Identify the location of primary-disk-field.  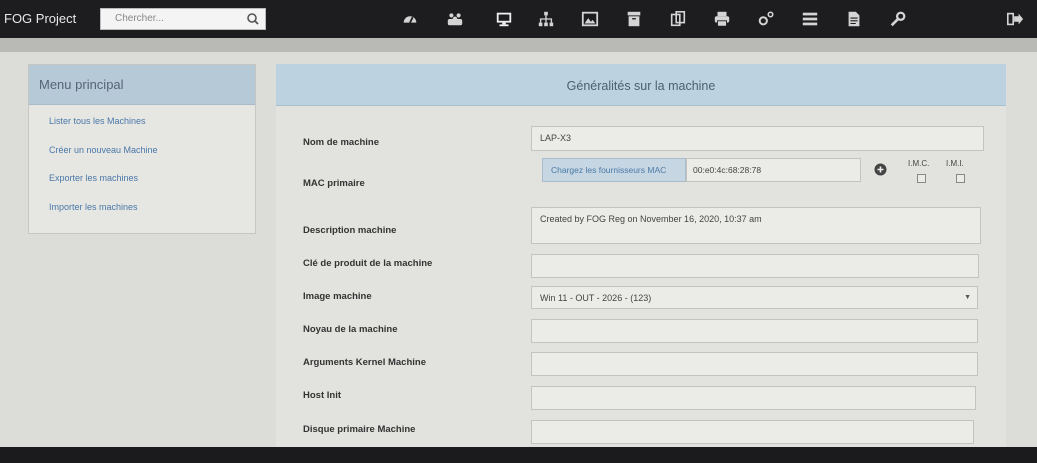
(752, 432).